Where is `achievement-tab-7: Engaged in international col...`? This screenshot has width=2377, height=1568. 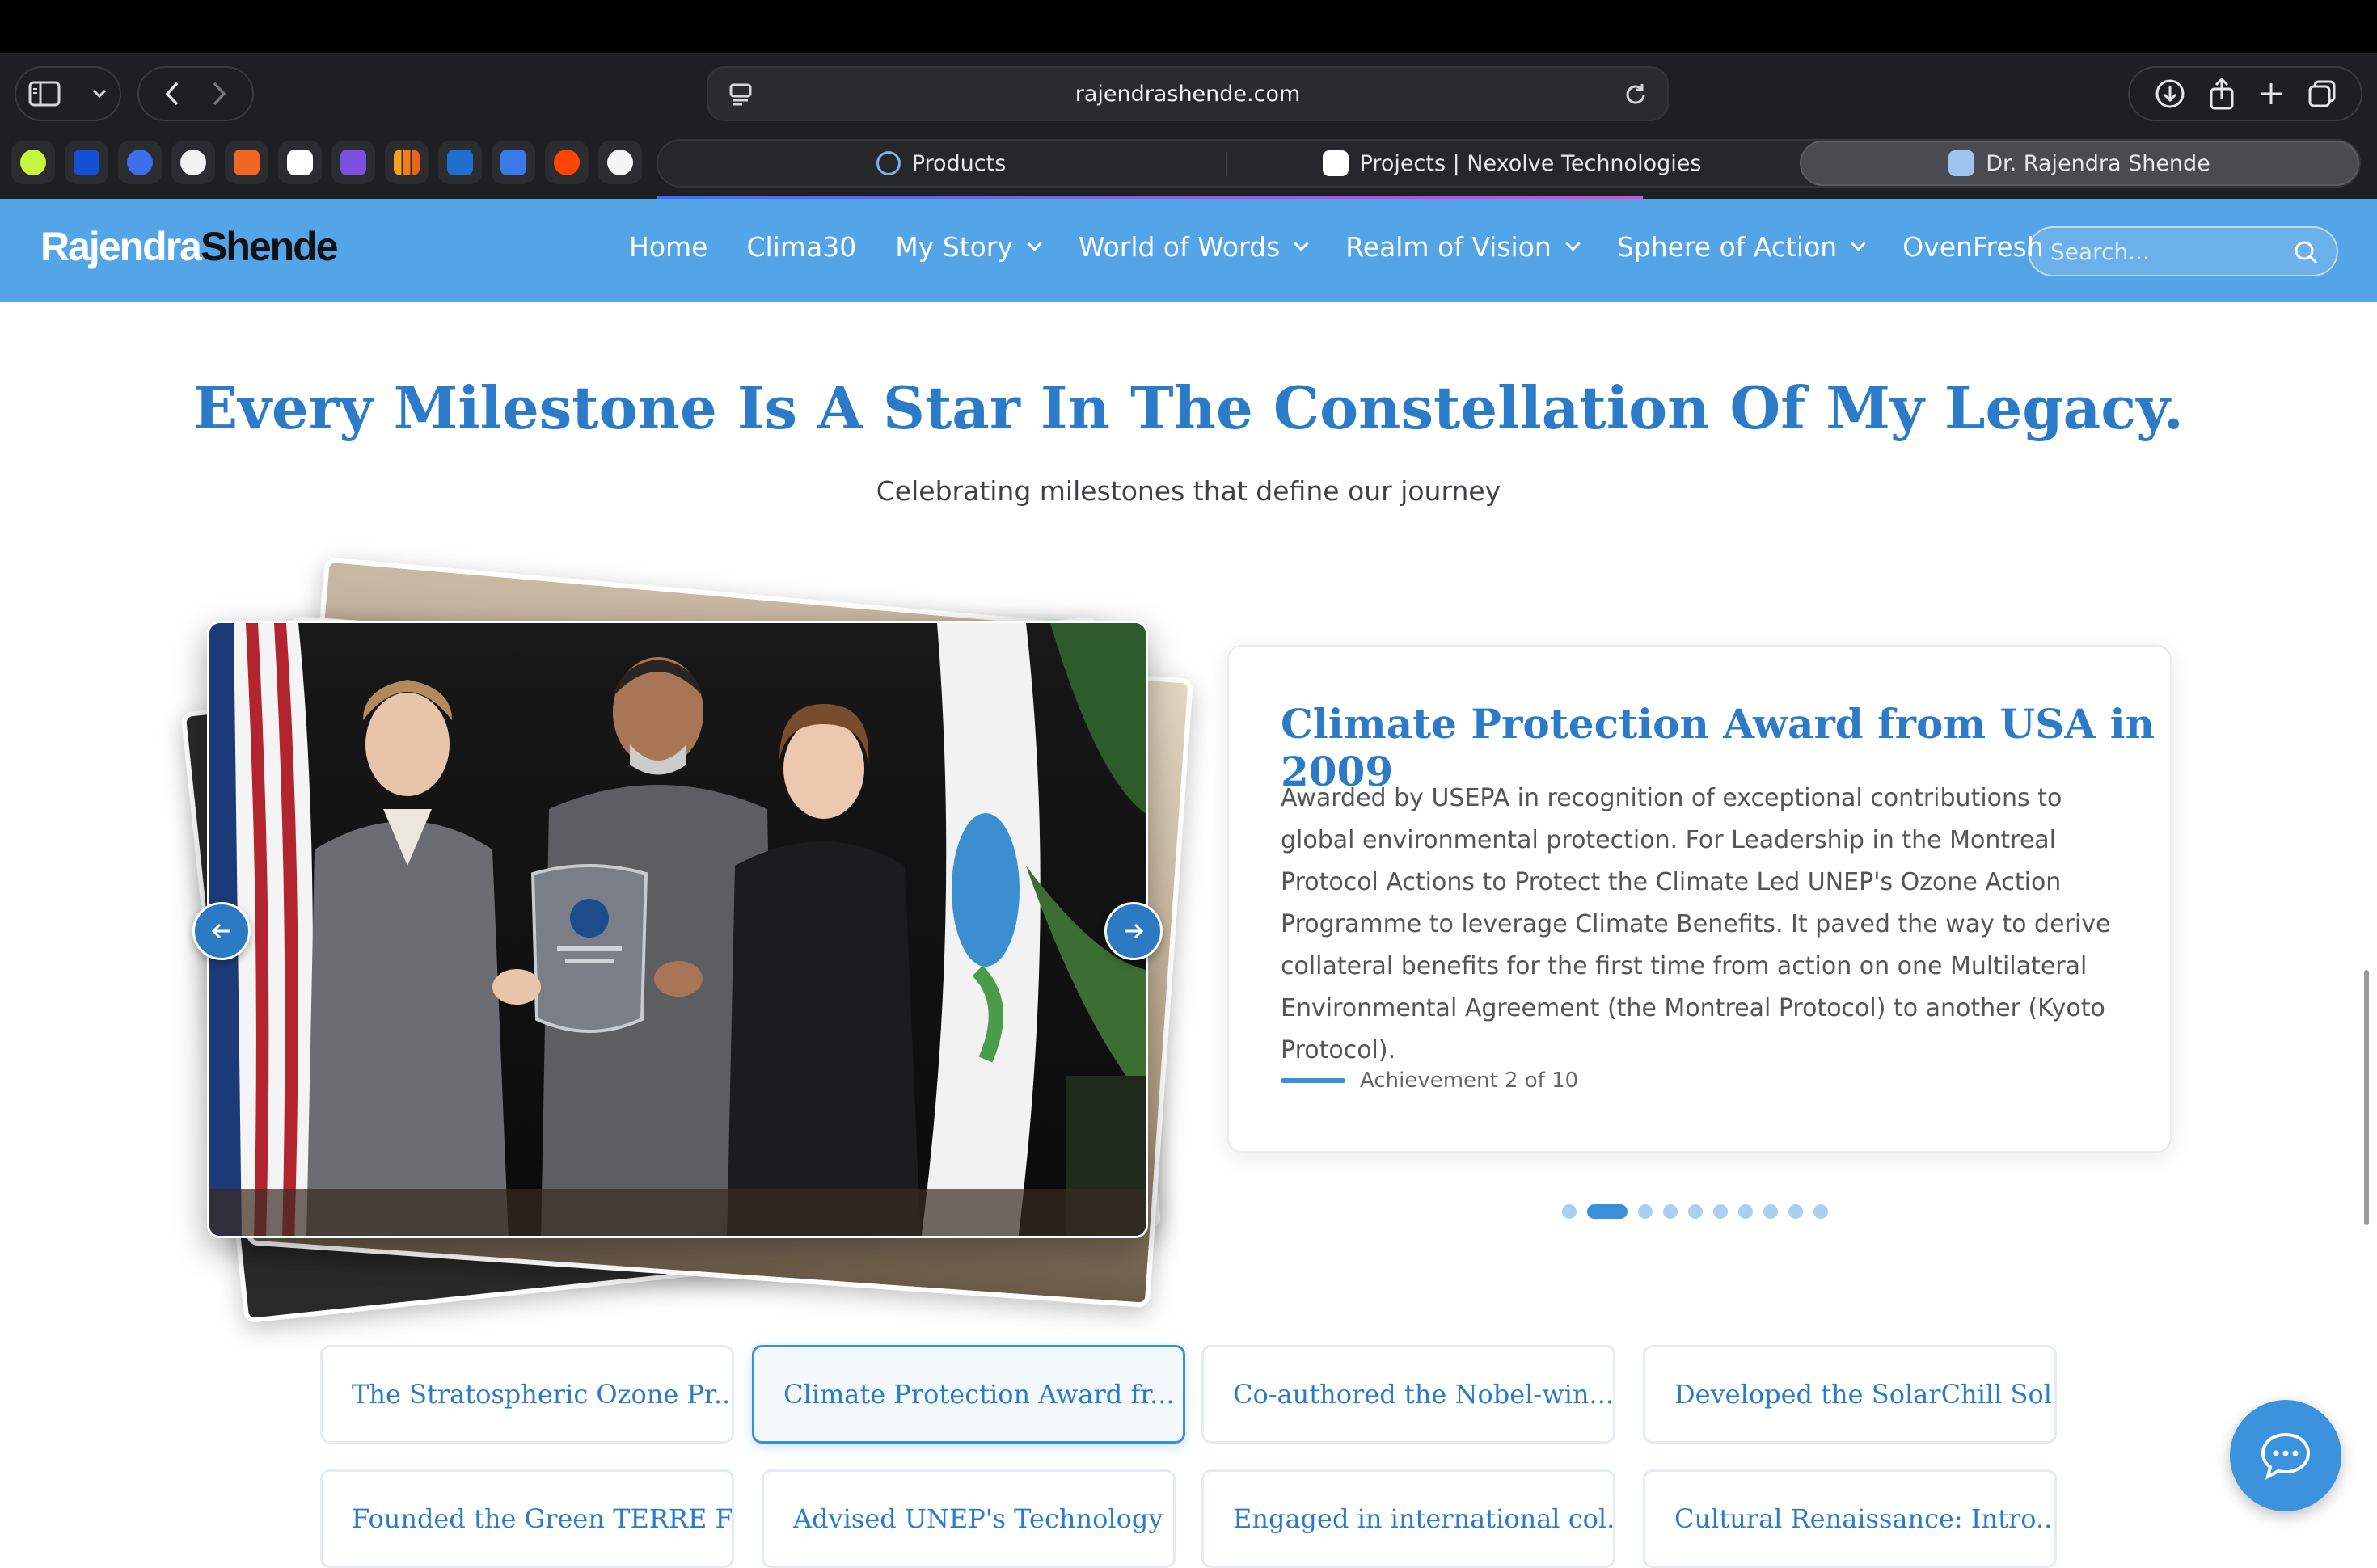 achievement-tab-7: Engaged in international col... is located at coordinates (1408, 1518).